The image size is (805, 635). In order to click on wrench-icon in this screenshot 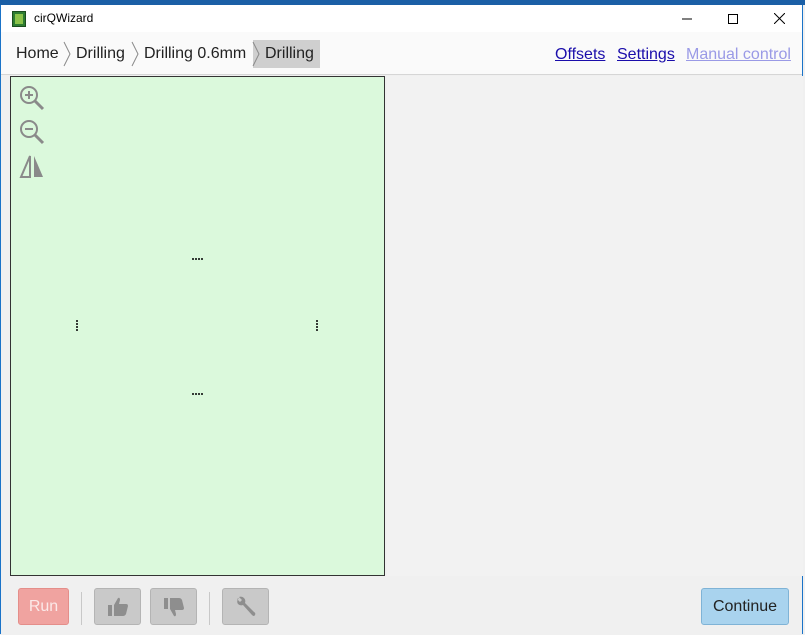, I will do `click(245, 606)`.